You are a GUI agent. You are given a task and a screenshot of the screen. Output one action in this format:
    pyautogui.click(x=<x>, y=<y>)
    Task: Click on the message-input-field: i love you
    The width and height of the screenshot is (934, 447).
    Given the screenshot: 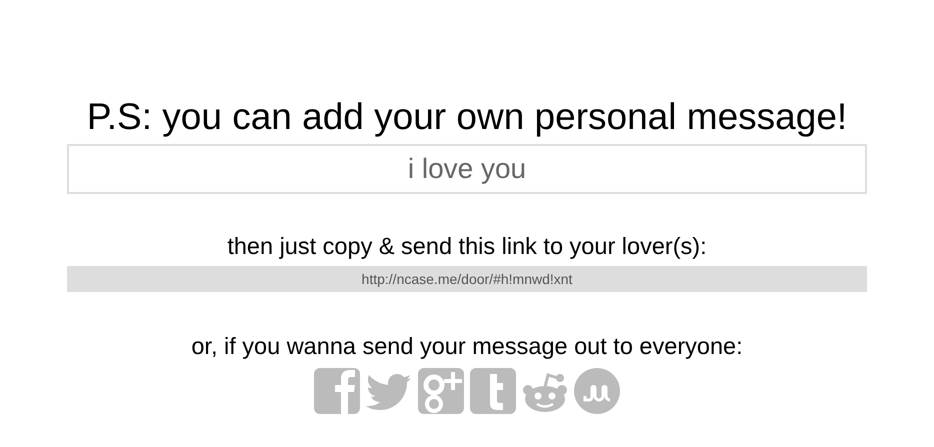 What is the action you would take?
    pyautogui.click(x=467, y=169)
    